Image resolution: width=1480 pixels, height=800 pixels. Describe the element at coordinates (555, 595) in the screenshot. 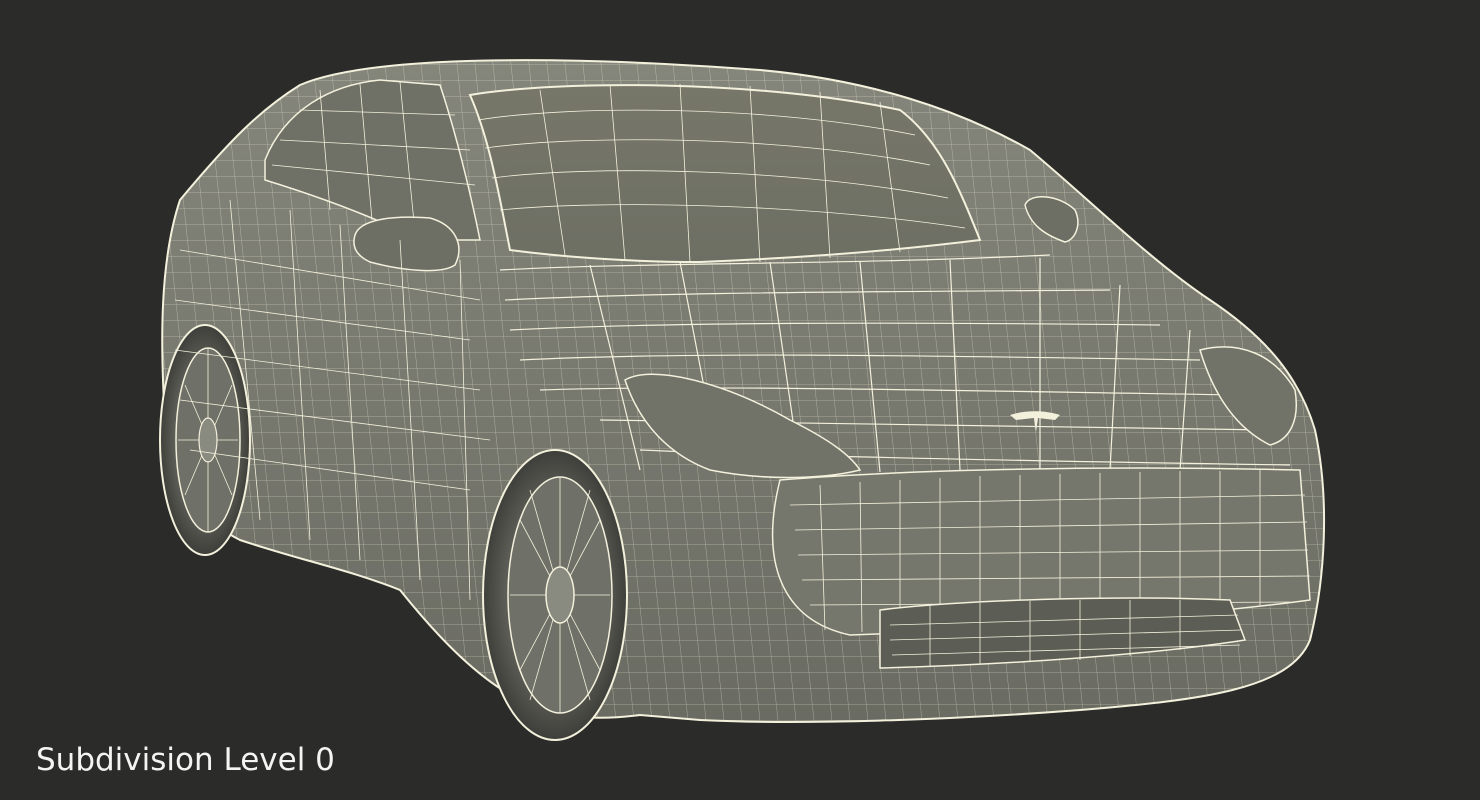

I see `front-wheel` at that location.